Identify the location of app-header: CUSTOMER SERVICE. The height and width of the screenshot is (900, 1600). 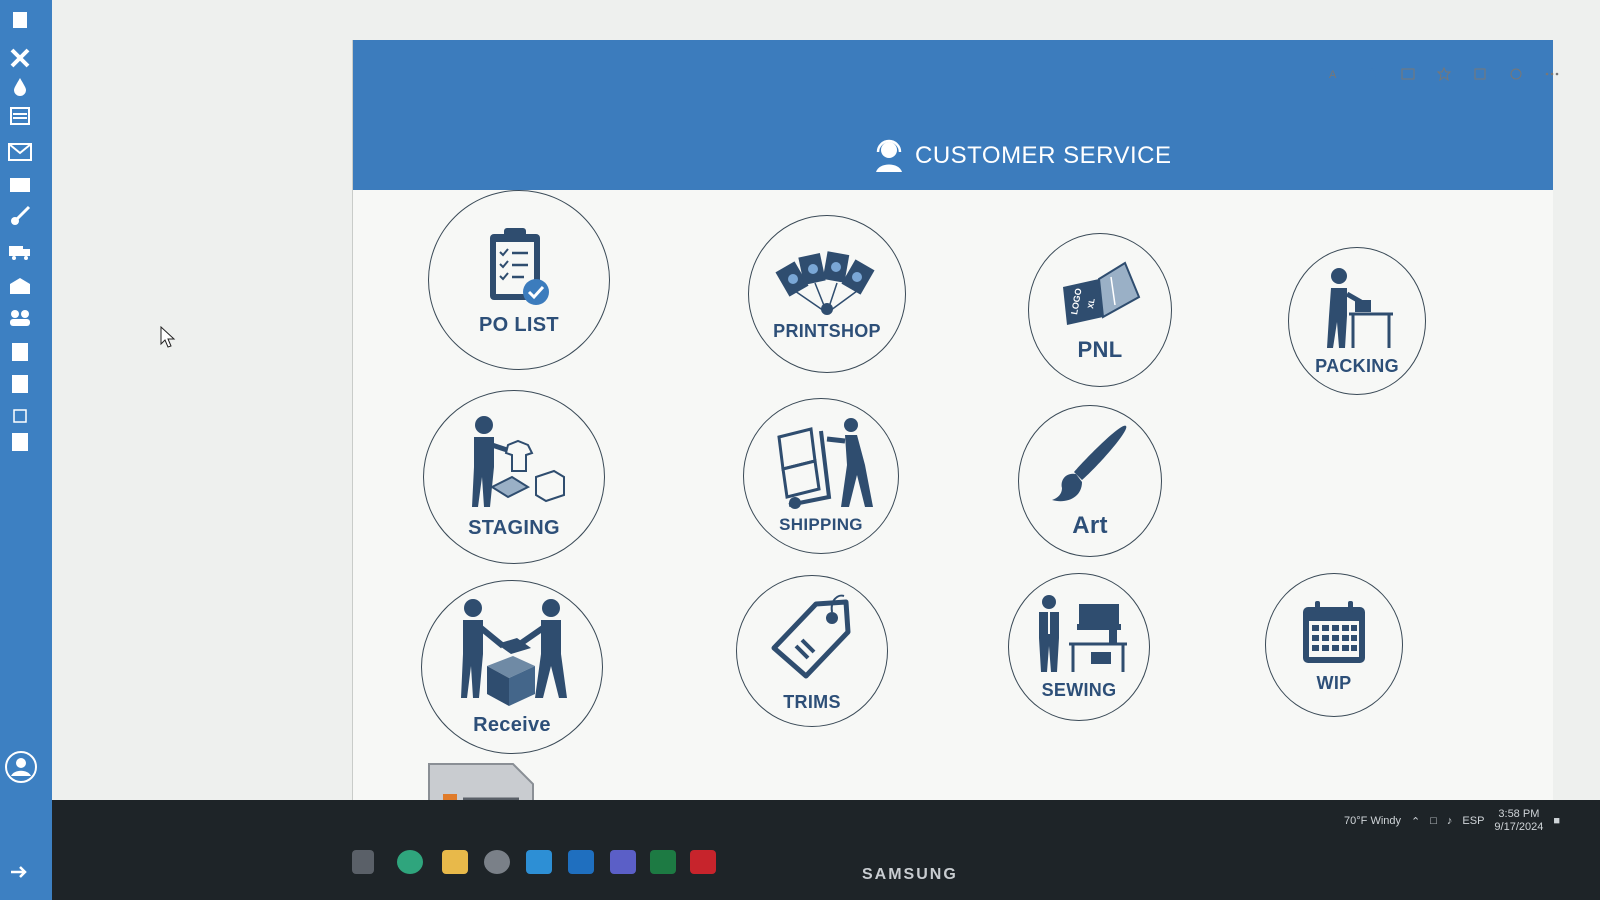
(953, 115).